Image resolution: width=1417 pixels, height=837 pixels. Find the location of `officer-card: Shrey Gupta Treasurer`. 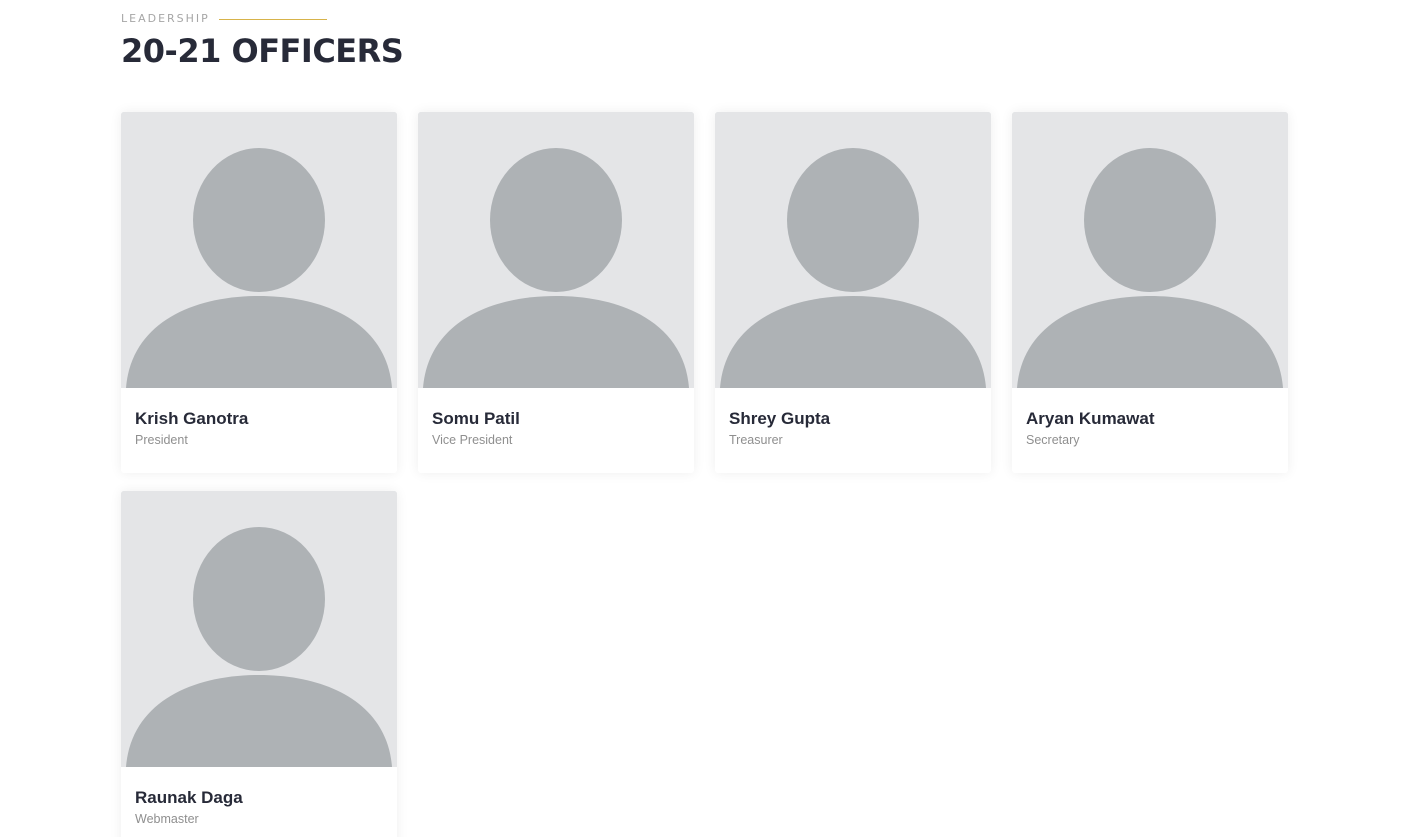

officer-card: Shrey Gupta Treasurer is located at coordinates (853, 292).